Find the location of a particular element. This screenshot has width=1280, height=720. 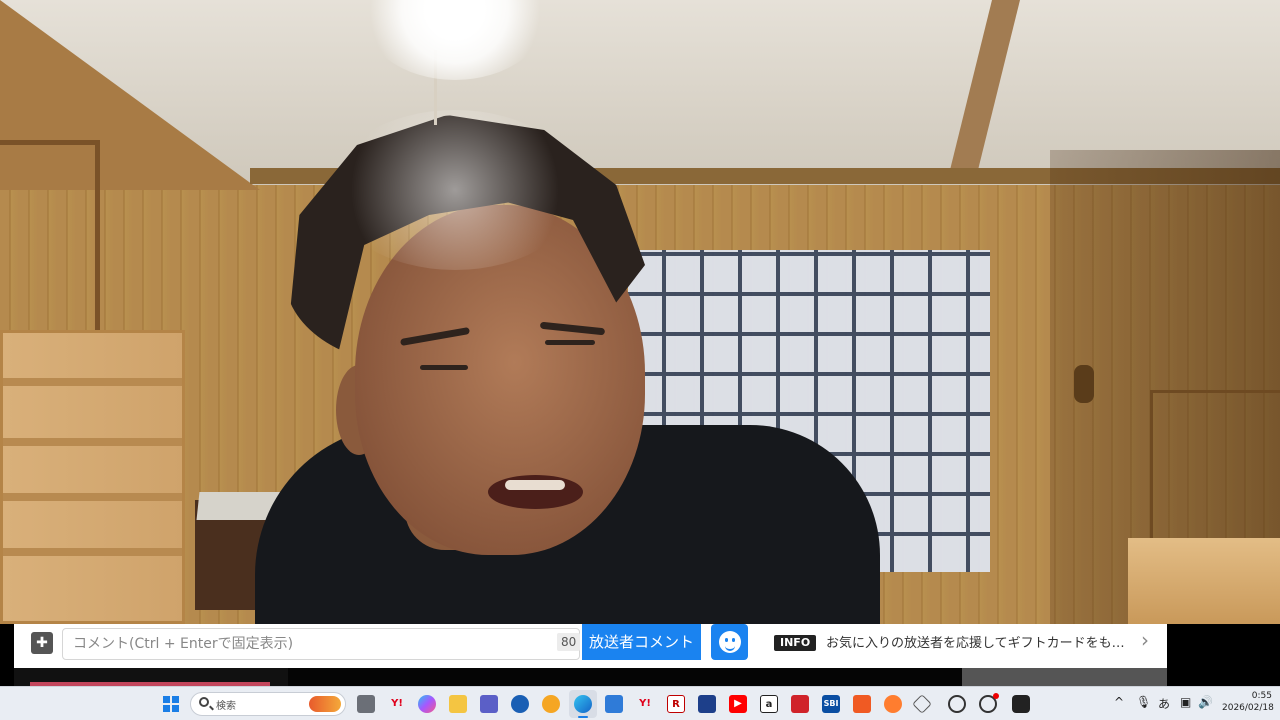

app-icon-blue is located at coordinates (520, 704).